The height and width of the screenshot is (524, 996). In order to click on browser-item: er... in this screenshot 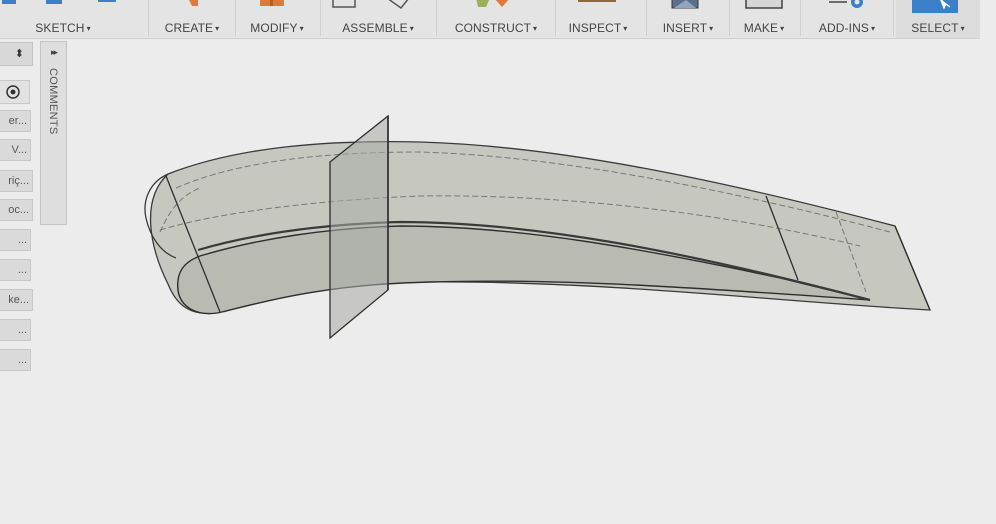, I will do `click(15, 121)`.